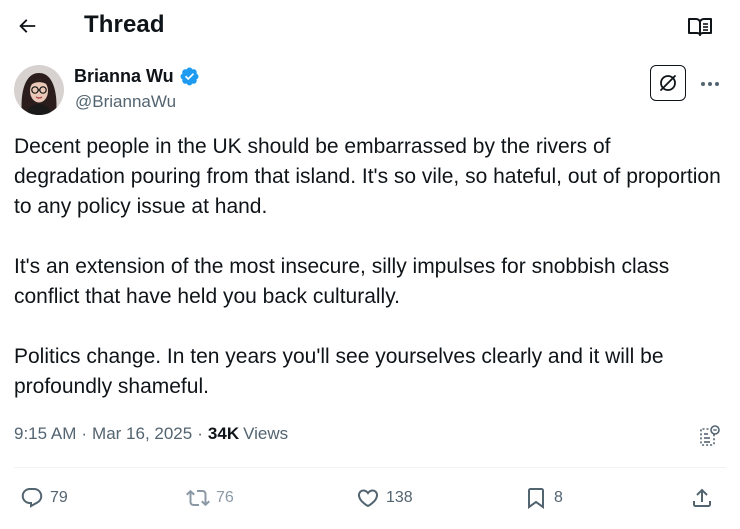 The width and height of the screenshot is (740, 529). I want to click on author-handle: @BriannaWu, so click(125, 102).